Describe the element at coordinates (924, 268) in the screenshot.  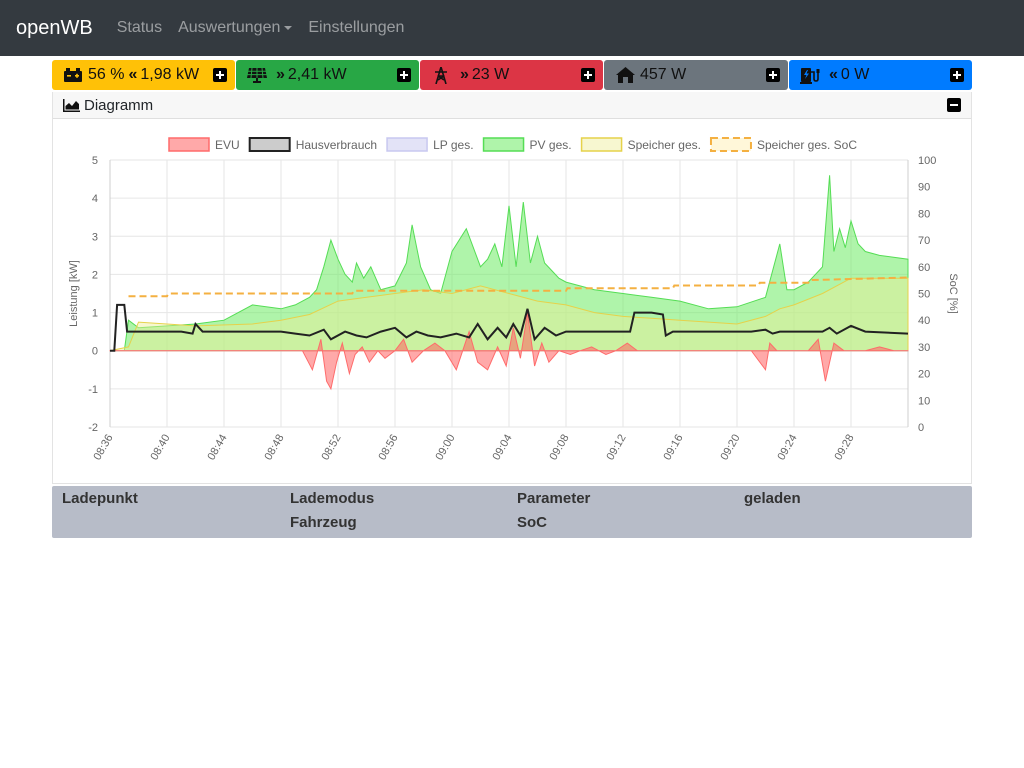
I see `y-right-tick-label: 60` at that location.